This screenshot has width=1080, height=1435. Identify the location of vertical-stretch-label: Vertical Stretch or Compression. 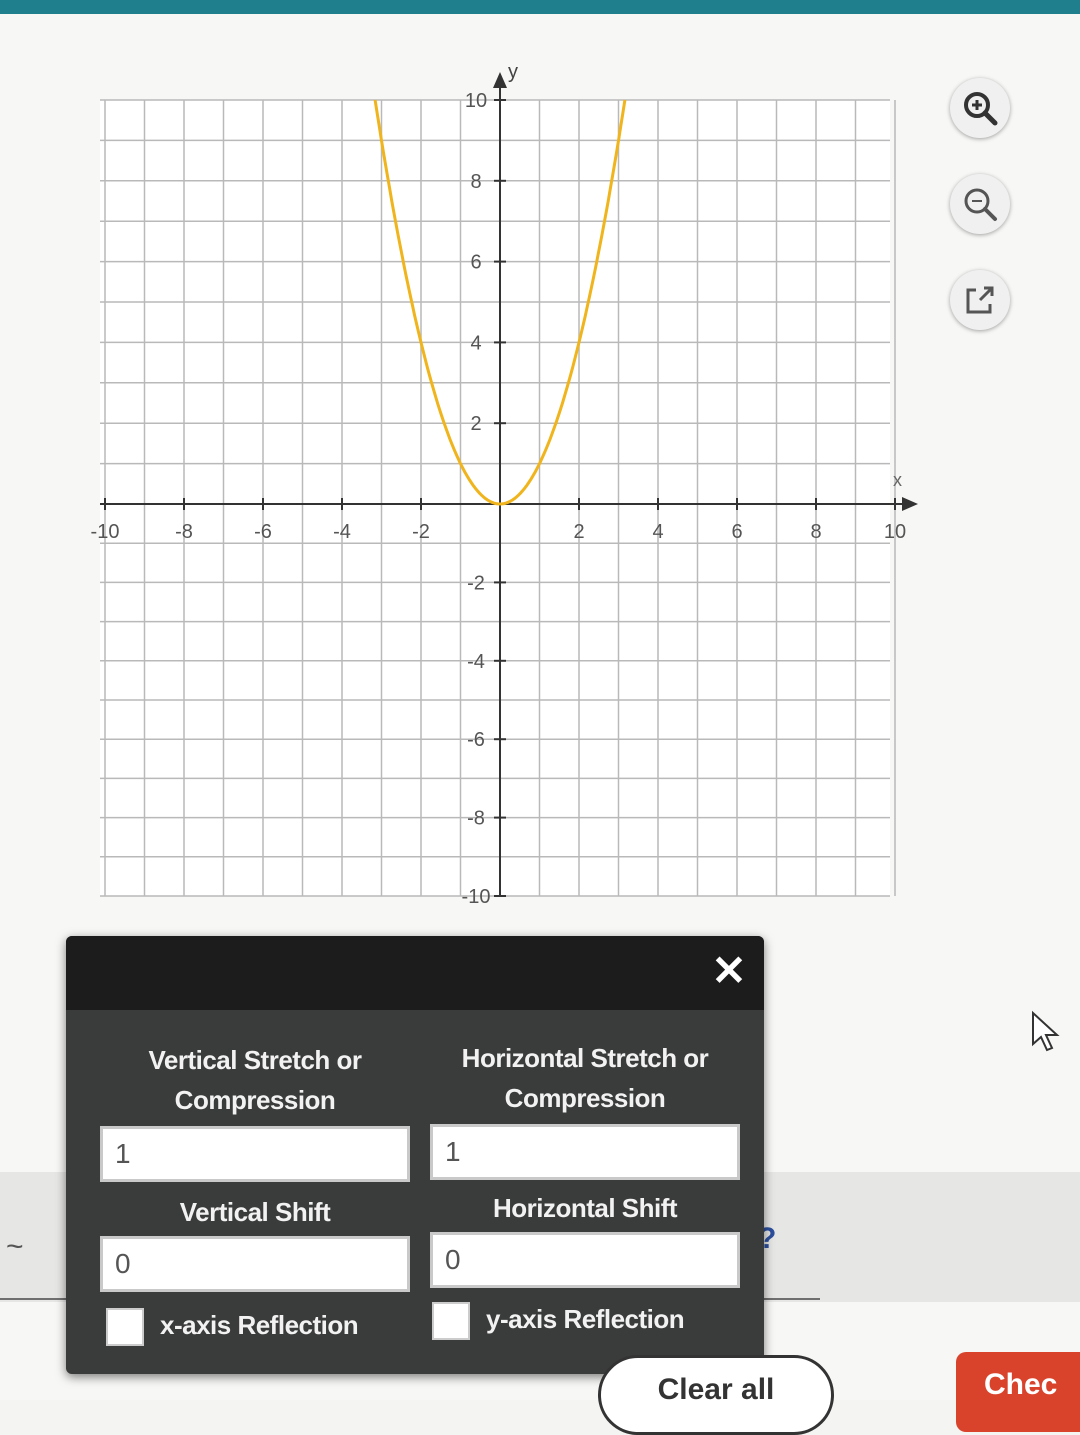
(255, 1080).